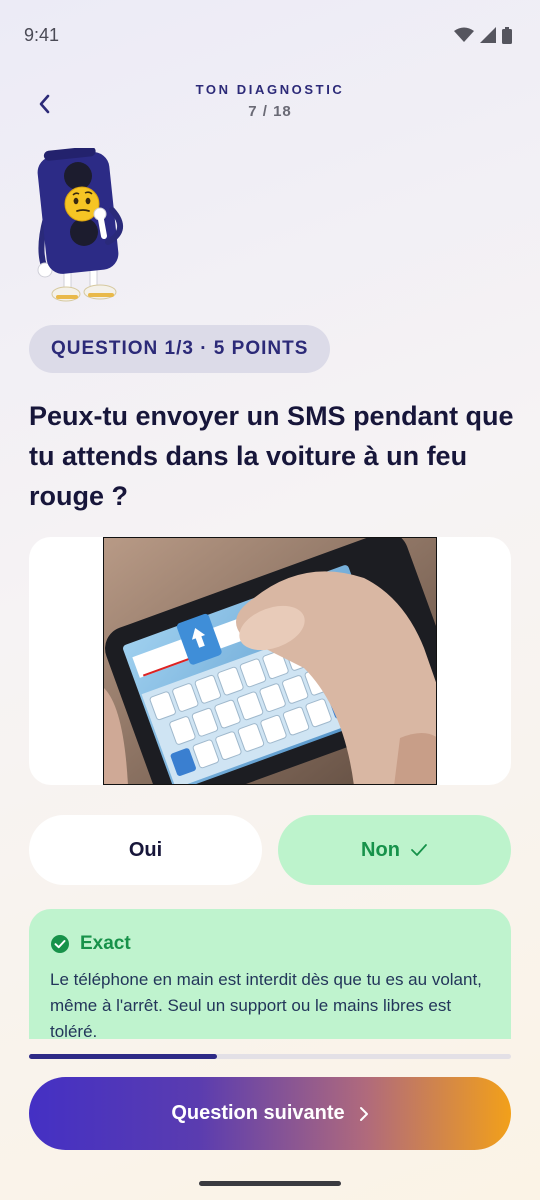 This screenshot has width=540, height=1200. Describe the element at coordinates (419, 850) in the screenshot. I see `check-icon` at that location.